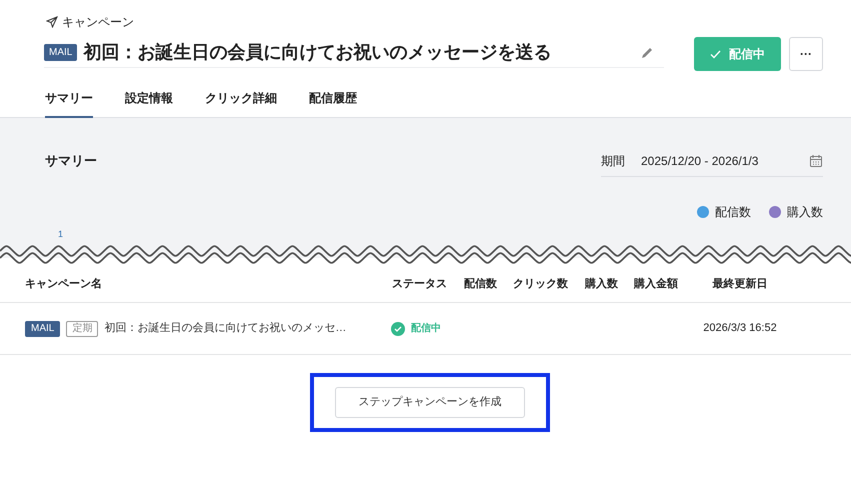  I want to click on status-text: 配信中, so click(426, 329).